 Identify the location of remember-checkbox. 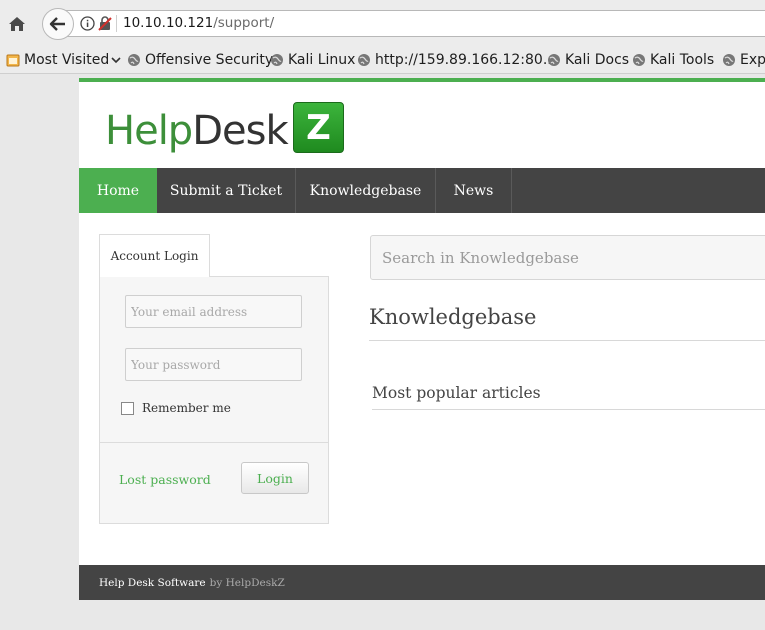
(127, 408).